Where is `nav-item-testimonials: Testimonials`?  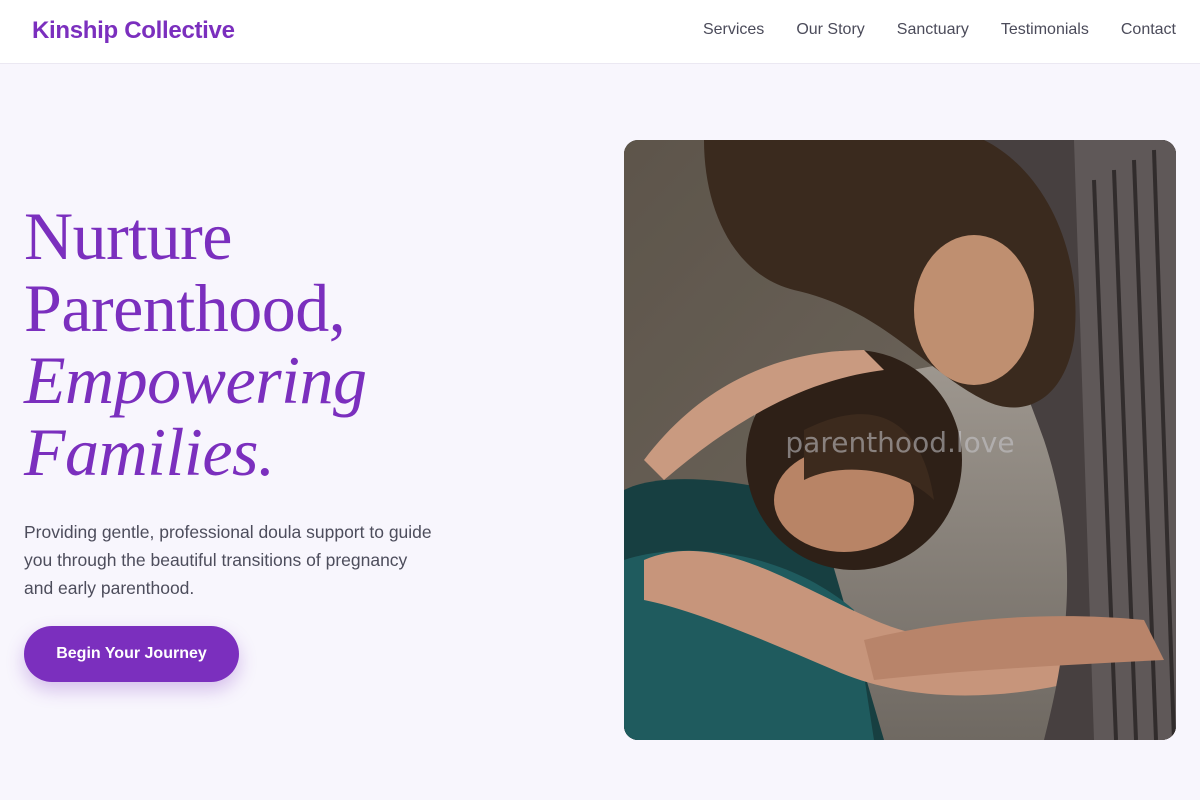 nav-item-testimonials: Testimonials is located at coordinates (1045, 30).